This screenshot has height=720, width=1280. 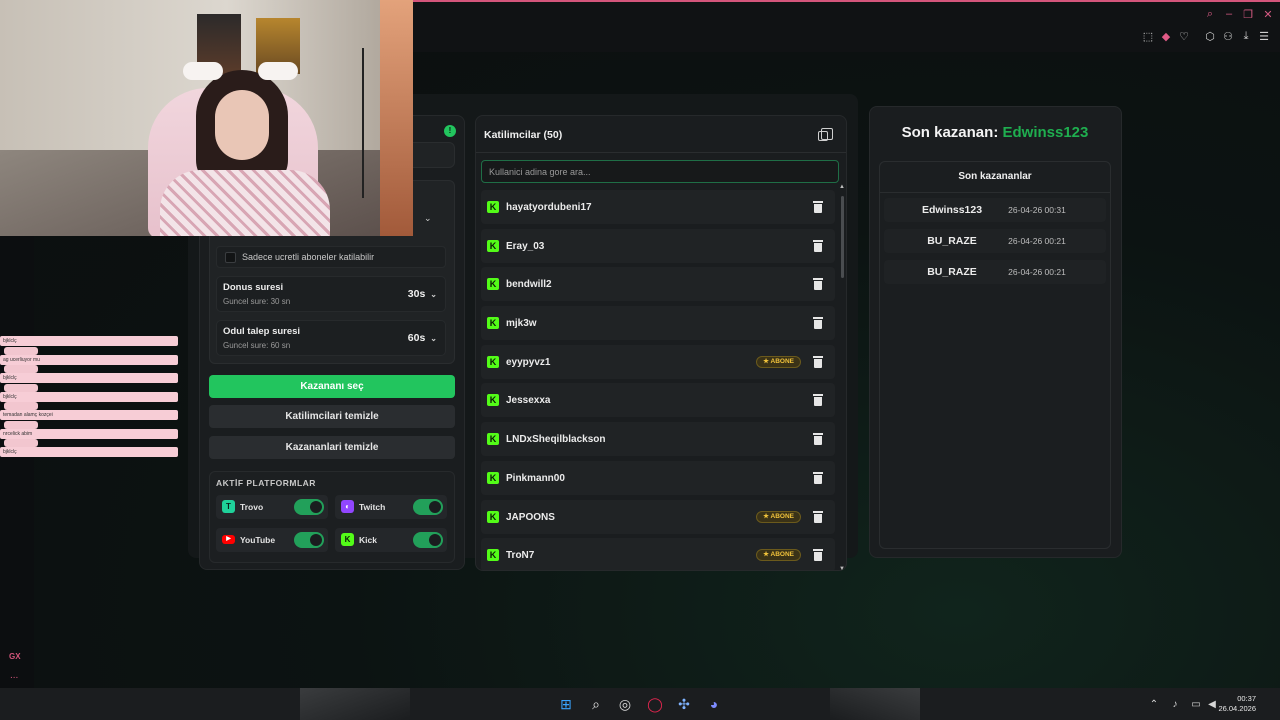 What do you see at coordinates (331, 294) in the screenshot?
I see `spin-timer-row: Donus suresi Guncel sure: 30 sn 30s ⌄` at bounding box center [331, 294].